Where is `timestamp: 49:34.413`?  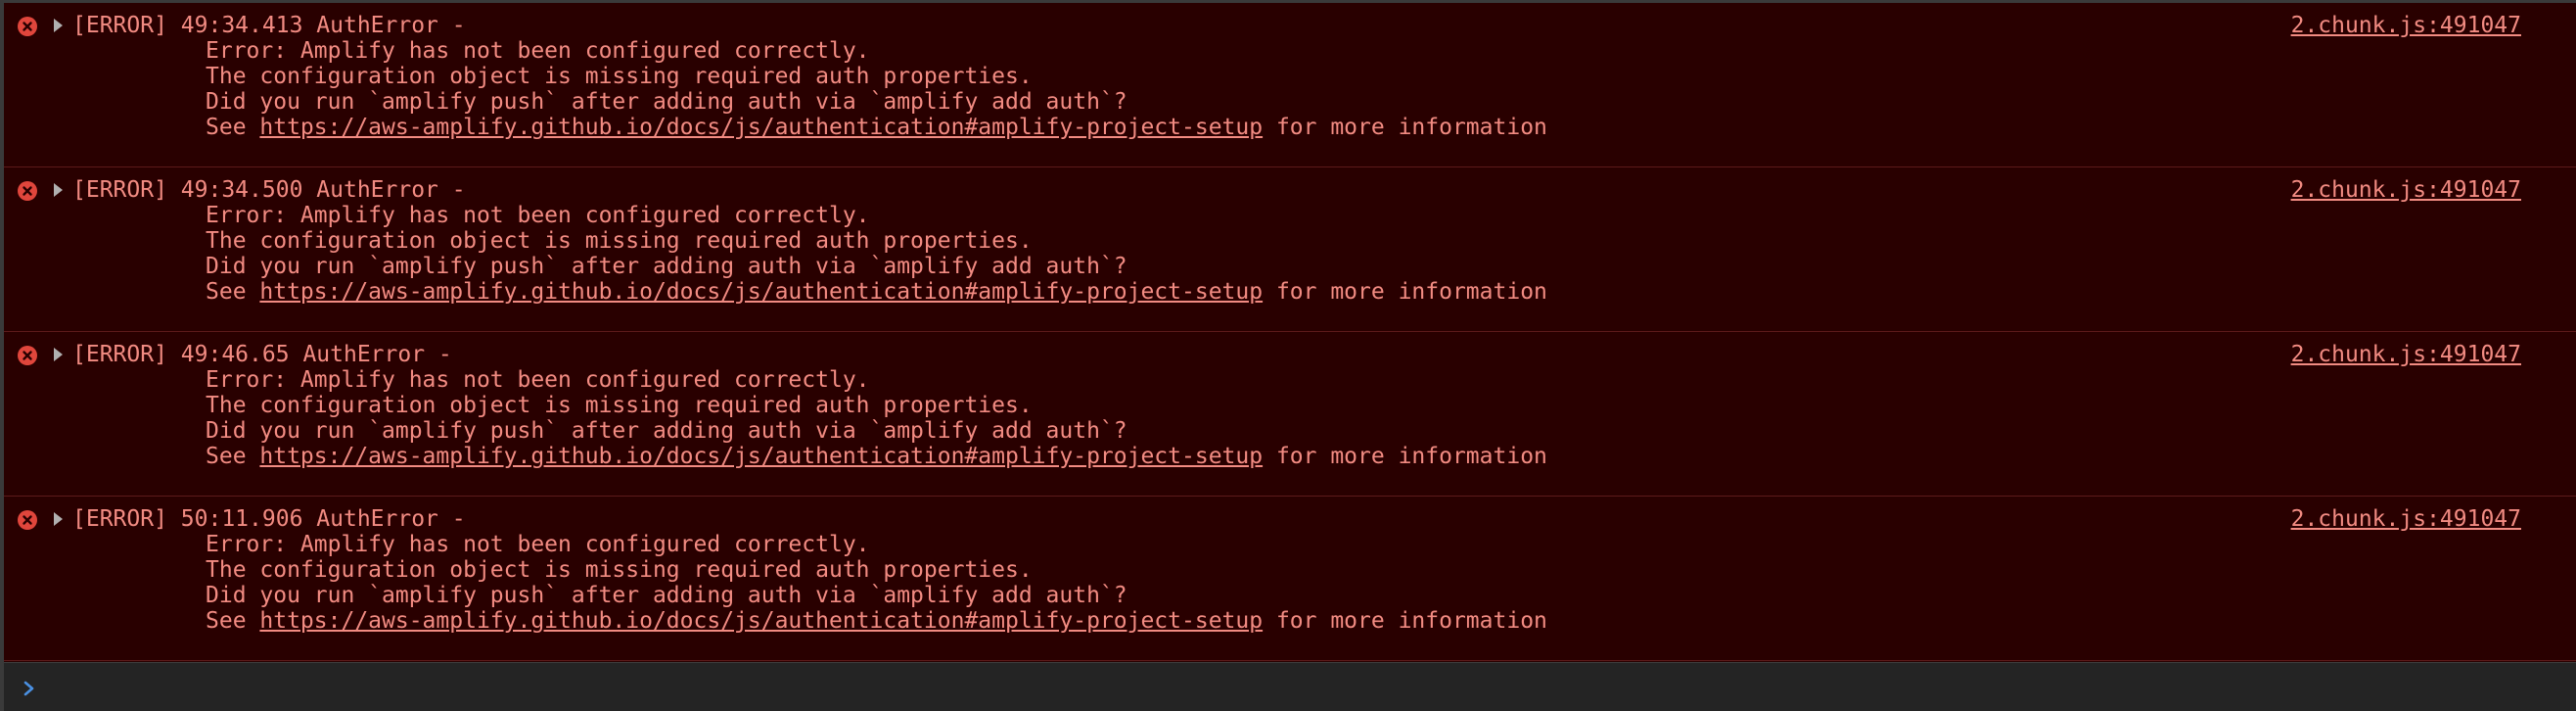
timestamp: 49:34.413 is located at coordinates (242, 25).